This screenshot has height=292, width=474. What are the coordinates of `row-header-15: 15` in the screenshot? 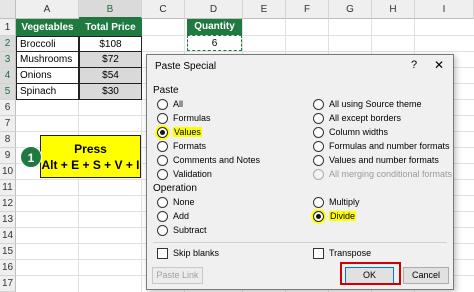 It's located at (8, 252).